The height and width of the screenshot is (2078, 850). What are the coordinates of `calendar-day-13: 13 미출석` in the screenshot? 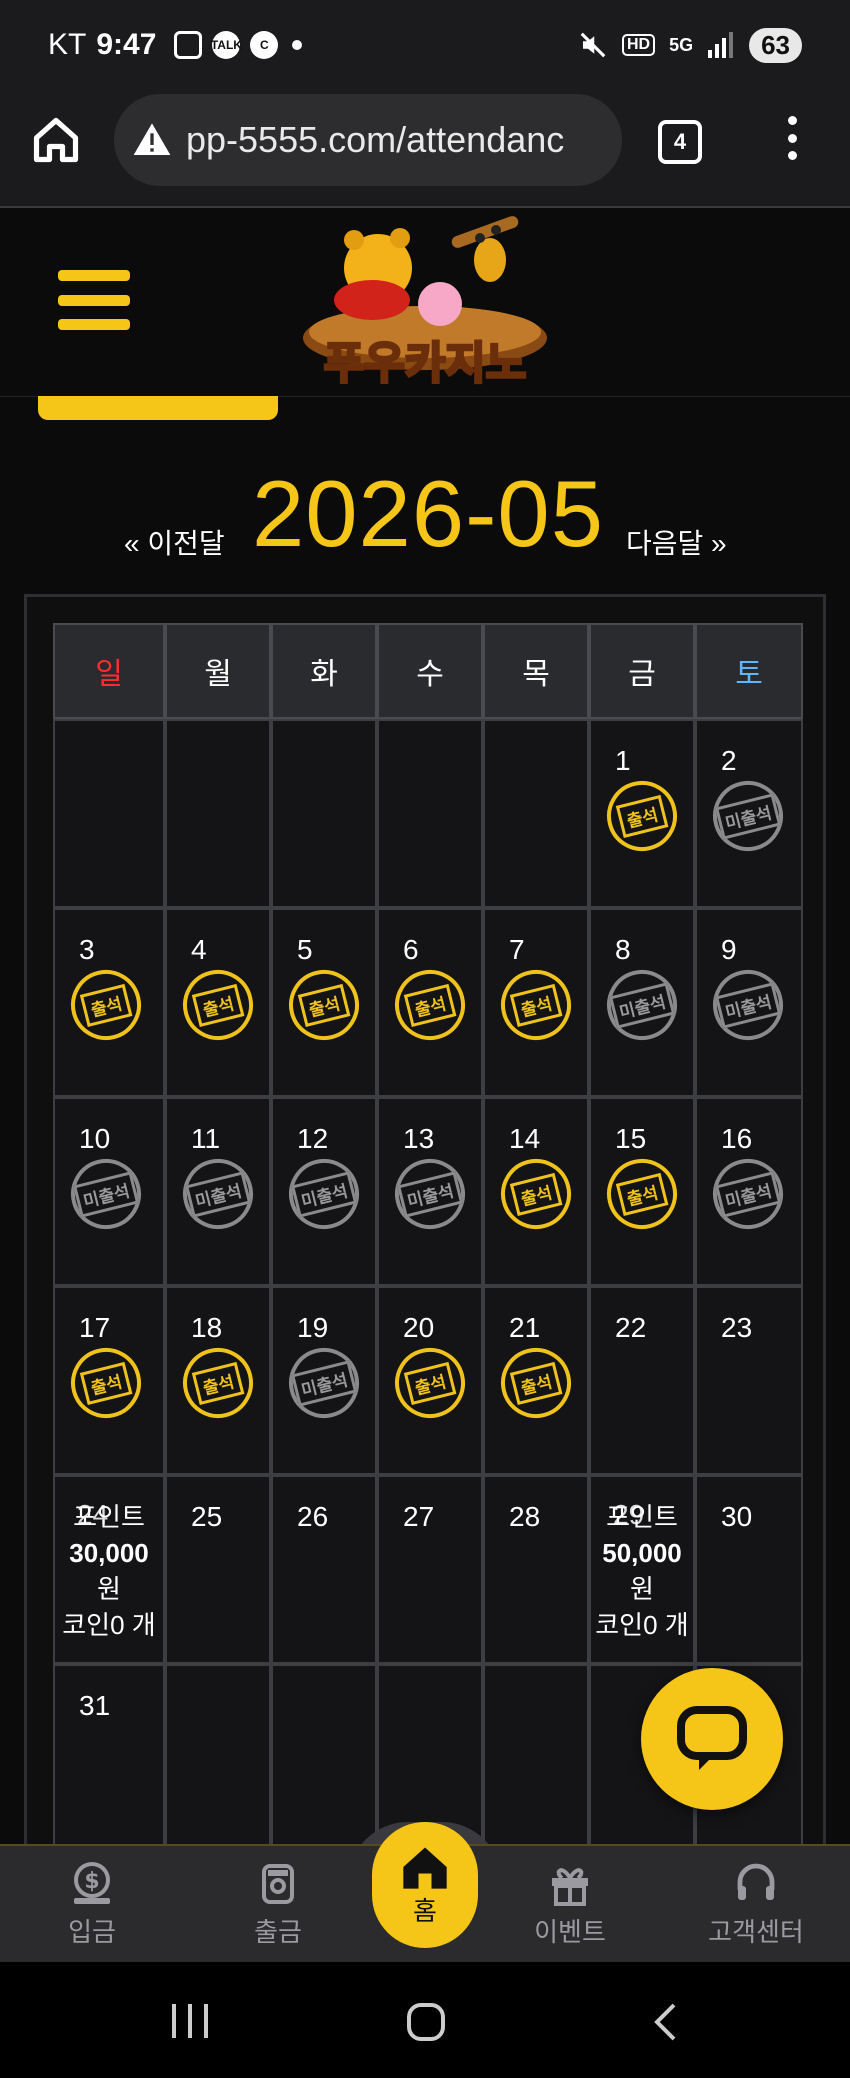 It's located at (430, 1191).